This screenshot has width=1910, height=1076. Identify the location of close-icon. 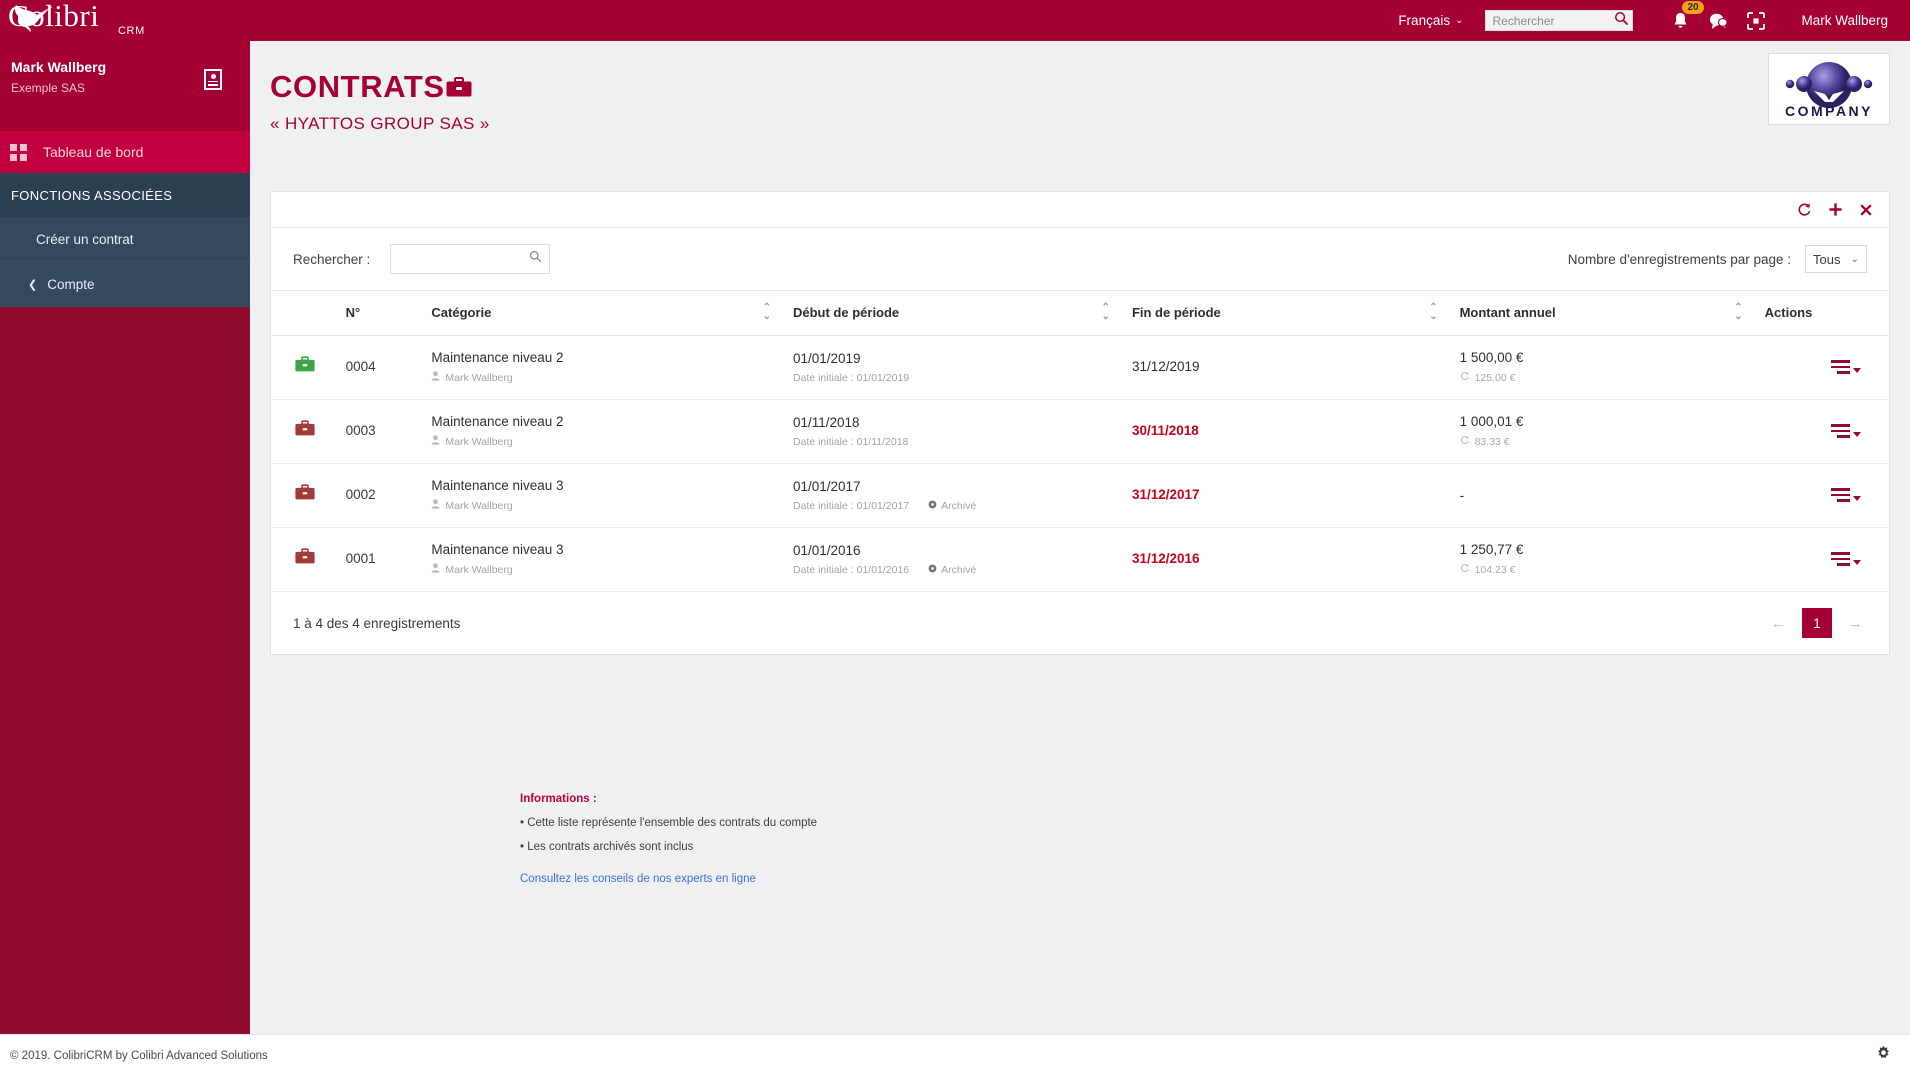
(1866, 210).